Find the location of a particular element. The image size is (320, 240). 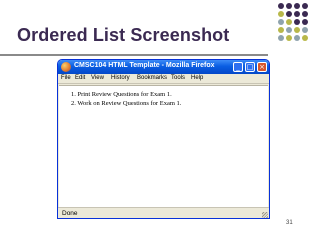

menu-view: View is located at coordinates (97, 78).